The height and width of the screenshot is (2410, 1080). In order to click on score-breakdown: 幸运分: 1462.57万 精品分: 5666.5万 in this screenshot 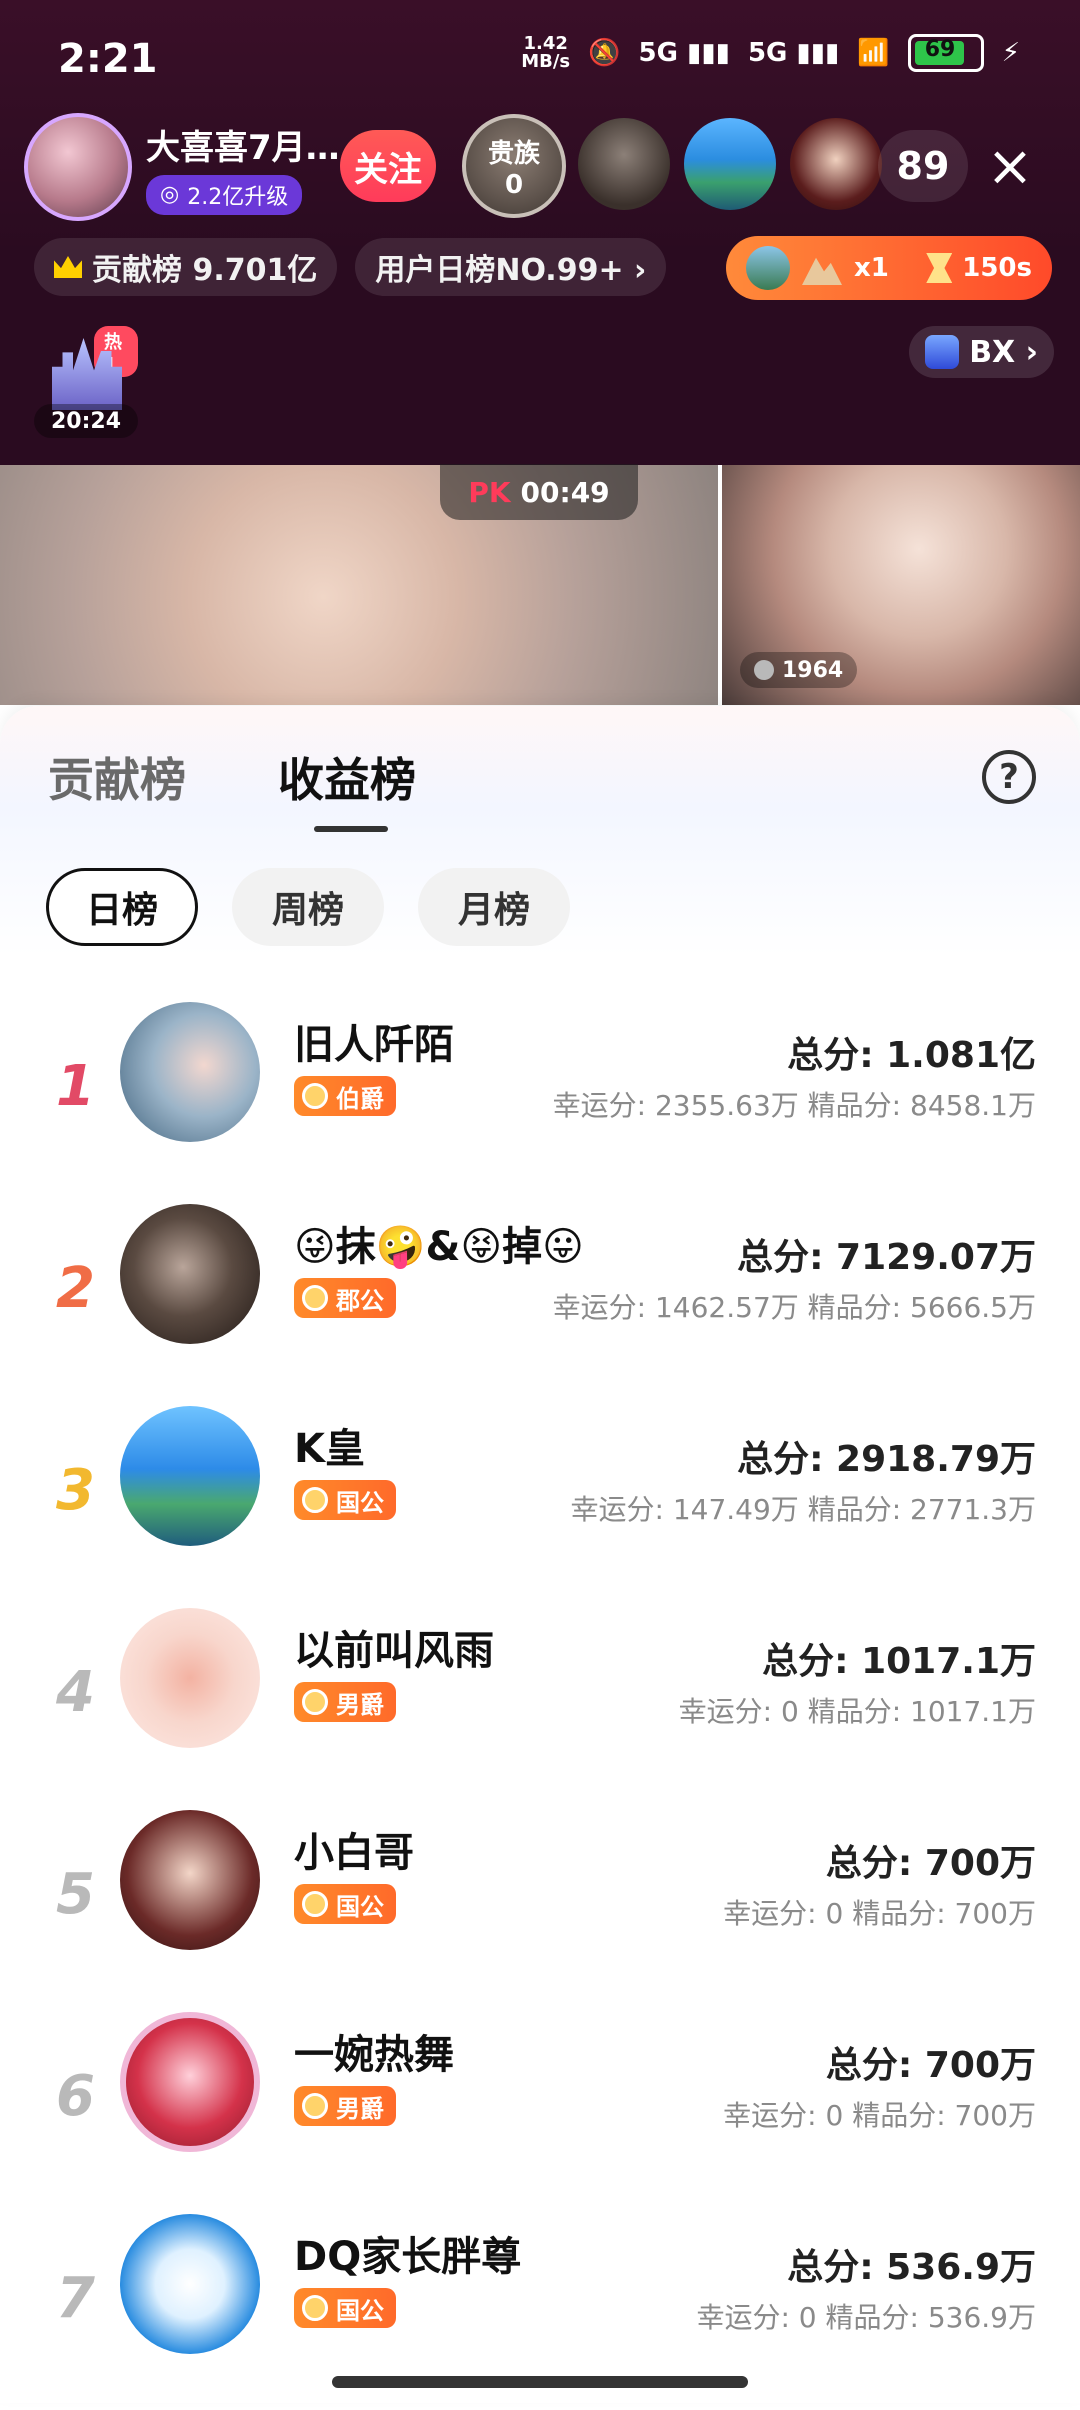, I will do `click(794, 1307)`.